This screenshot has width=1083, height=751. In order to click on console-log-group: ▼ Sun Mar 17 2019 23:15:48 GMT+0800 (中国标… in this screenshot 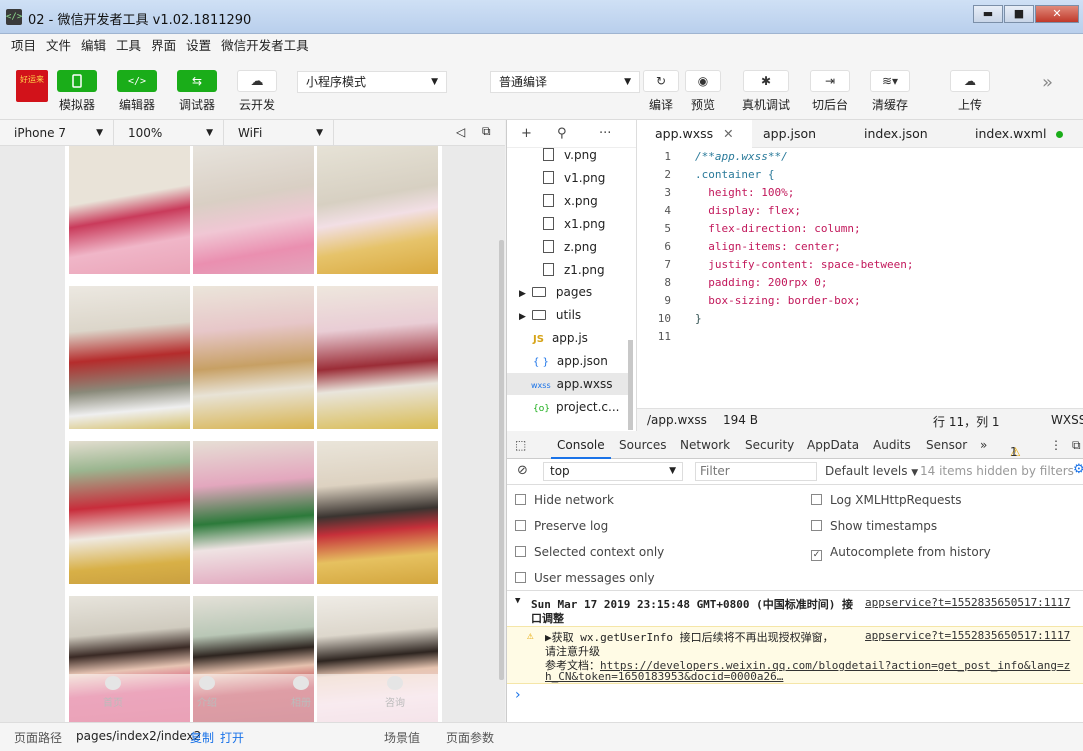, I will do `click(795, 611)`.